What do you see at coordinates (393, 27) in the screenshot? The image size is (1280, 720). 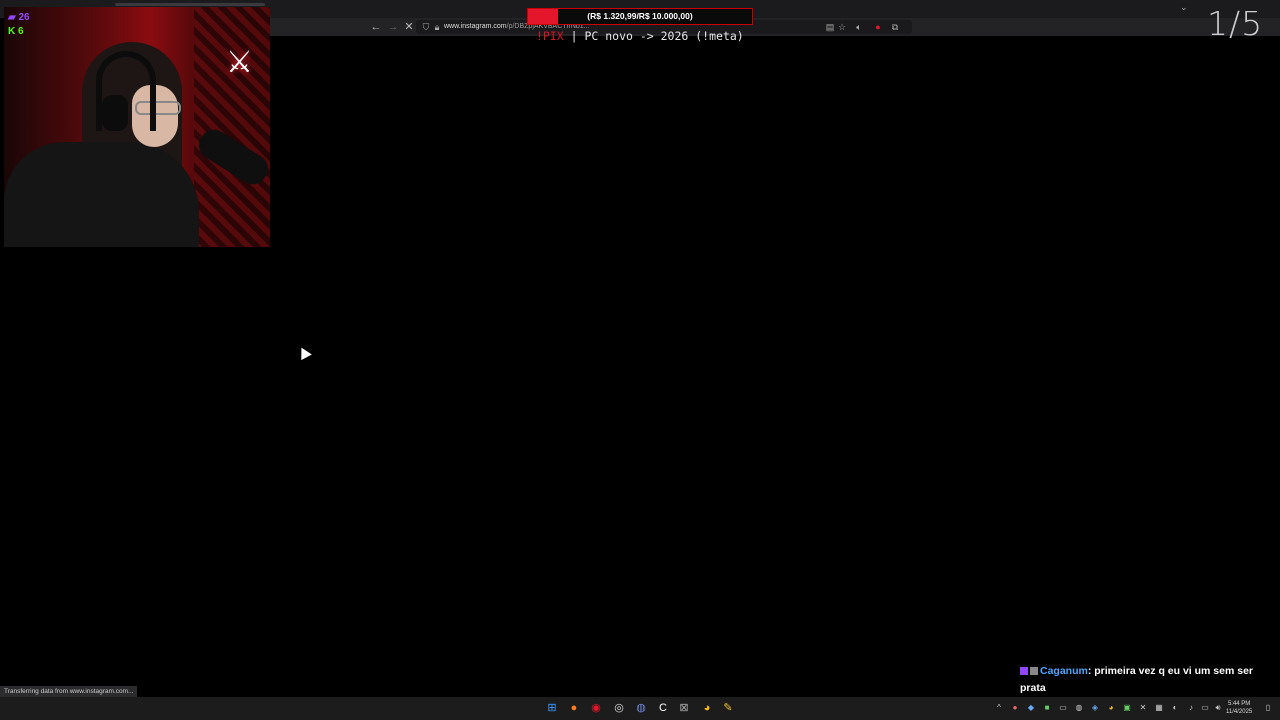 I see `forward-button: →` at bounding box center [393, 27].